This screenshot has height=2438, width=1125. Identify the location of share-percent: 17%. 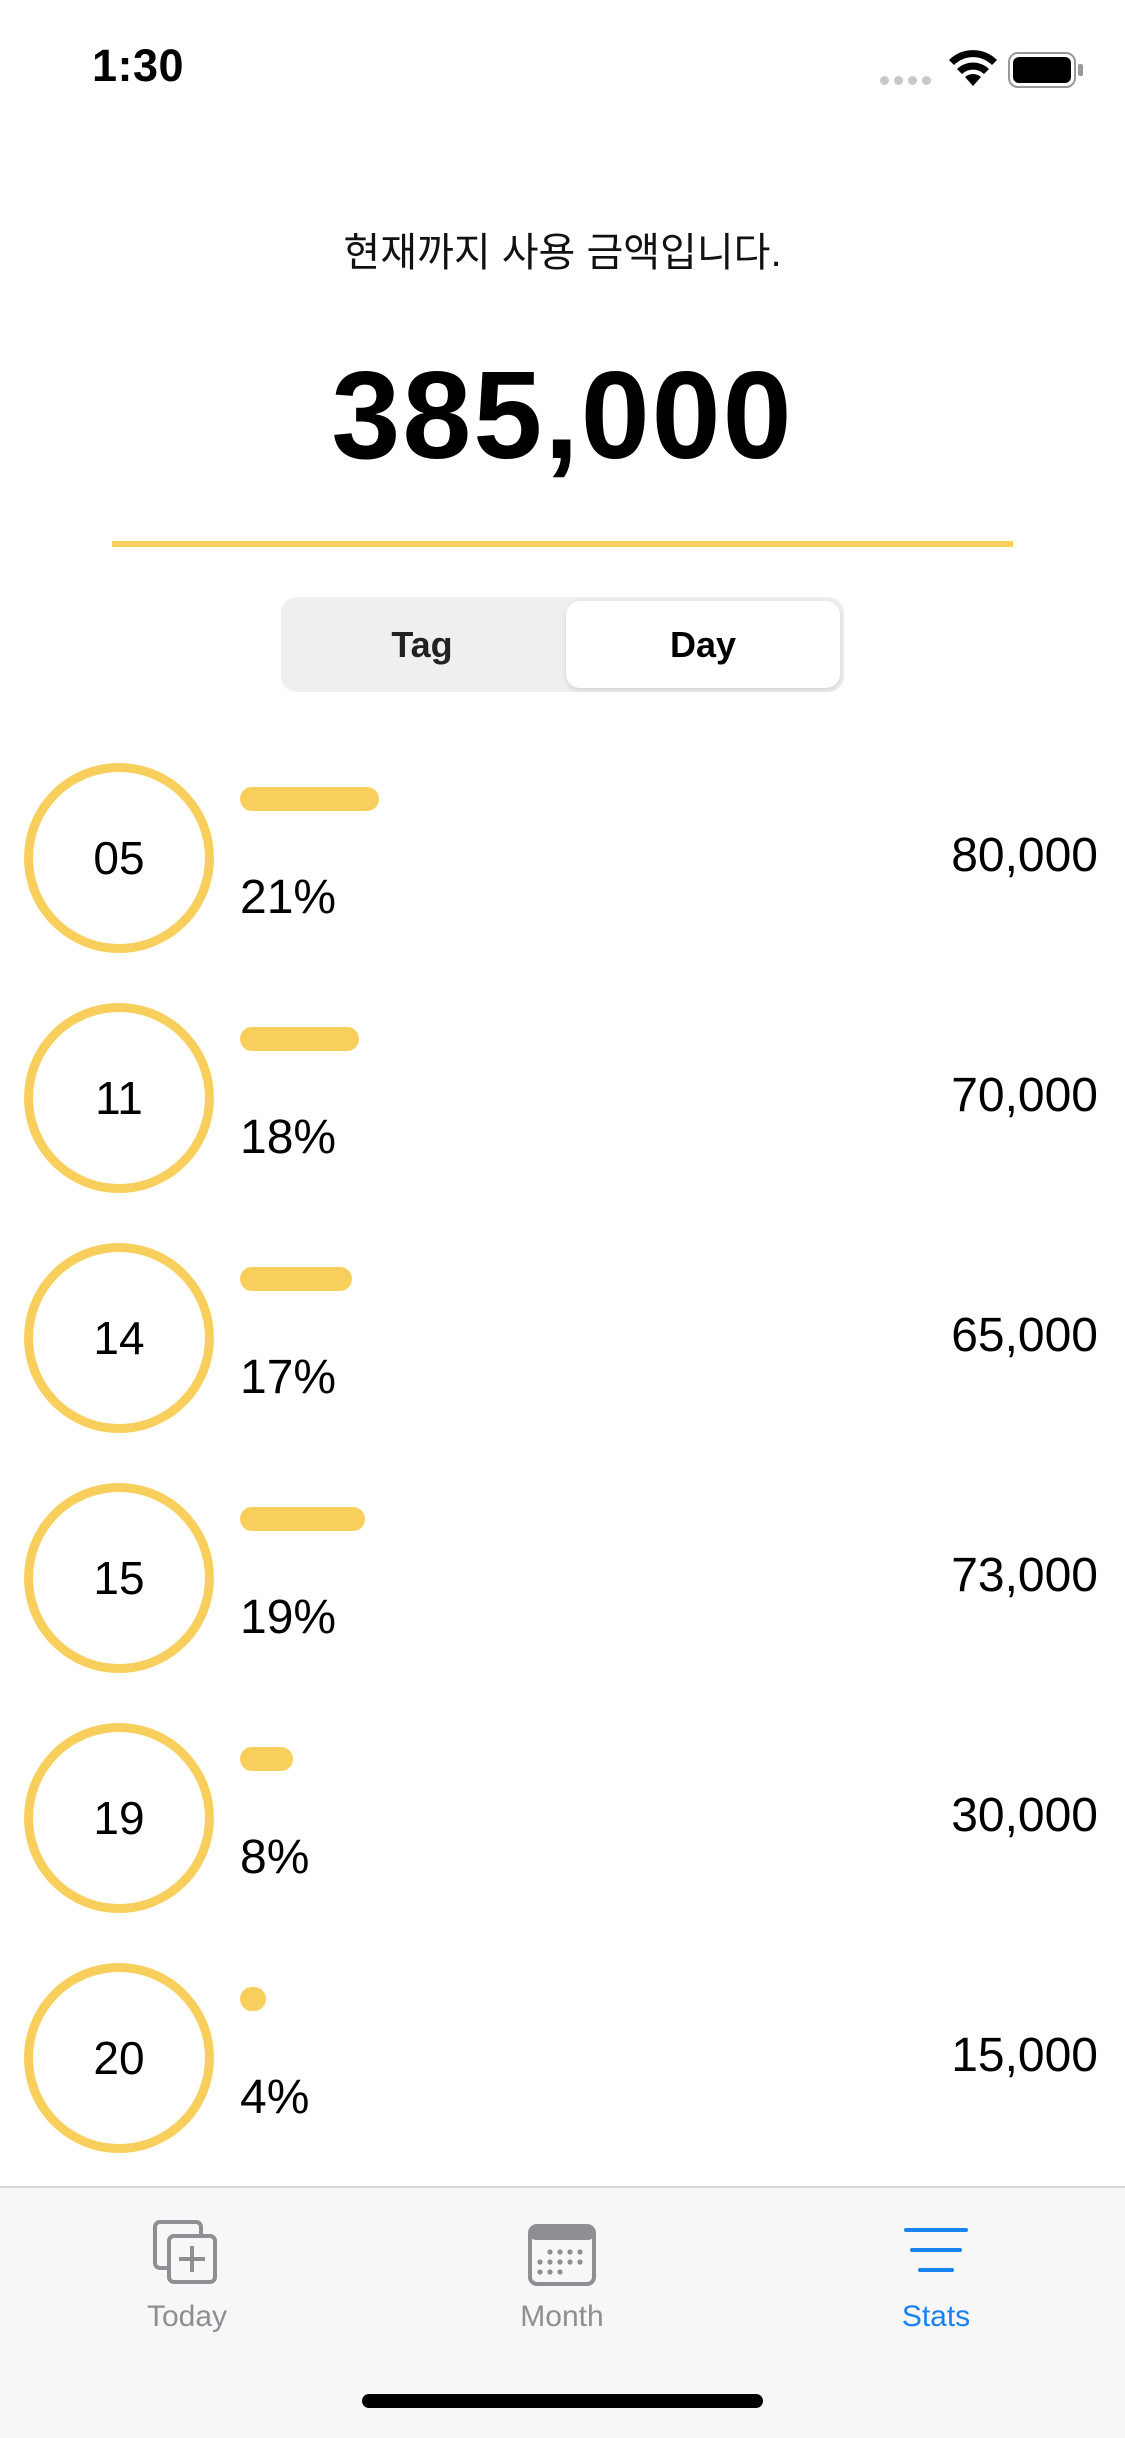
(288, 1377).